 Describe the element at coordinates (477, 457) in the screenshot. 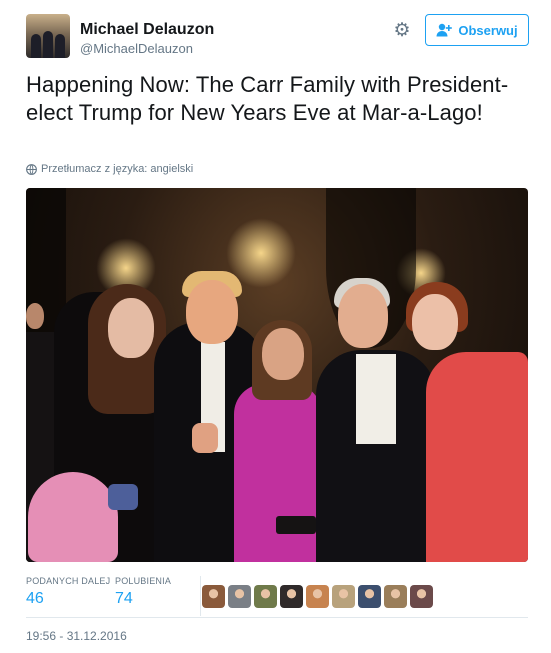

I see `person-woman-red-dress` at that location.